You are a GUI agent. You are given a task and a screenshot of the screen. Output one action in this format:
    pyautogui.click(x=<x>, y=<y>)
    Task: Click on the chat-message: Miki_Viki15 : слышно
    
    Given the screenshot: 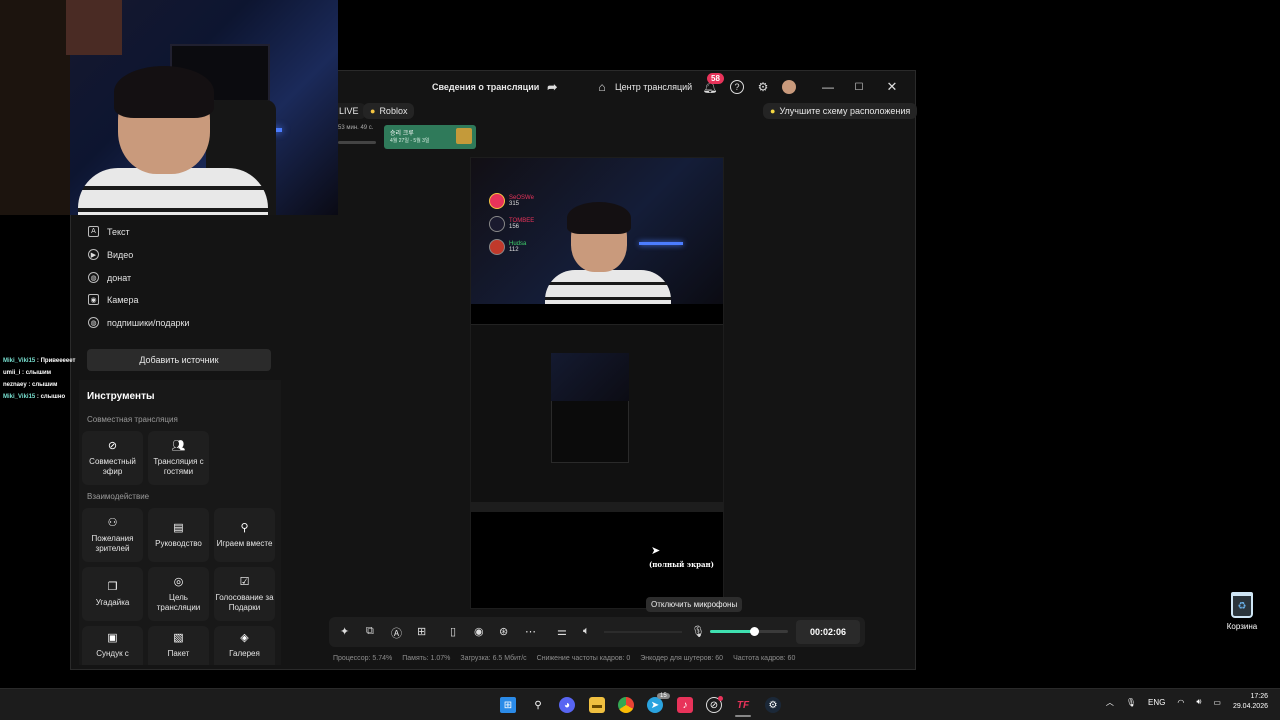 What is the action you would take?
    pyautogui.click(x=34, y=397)
    